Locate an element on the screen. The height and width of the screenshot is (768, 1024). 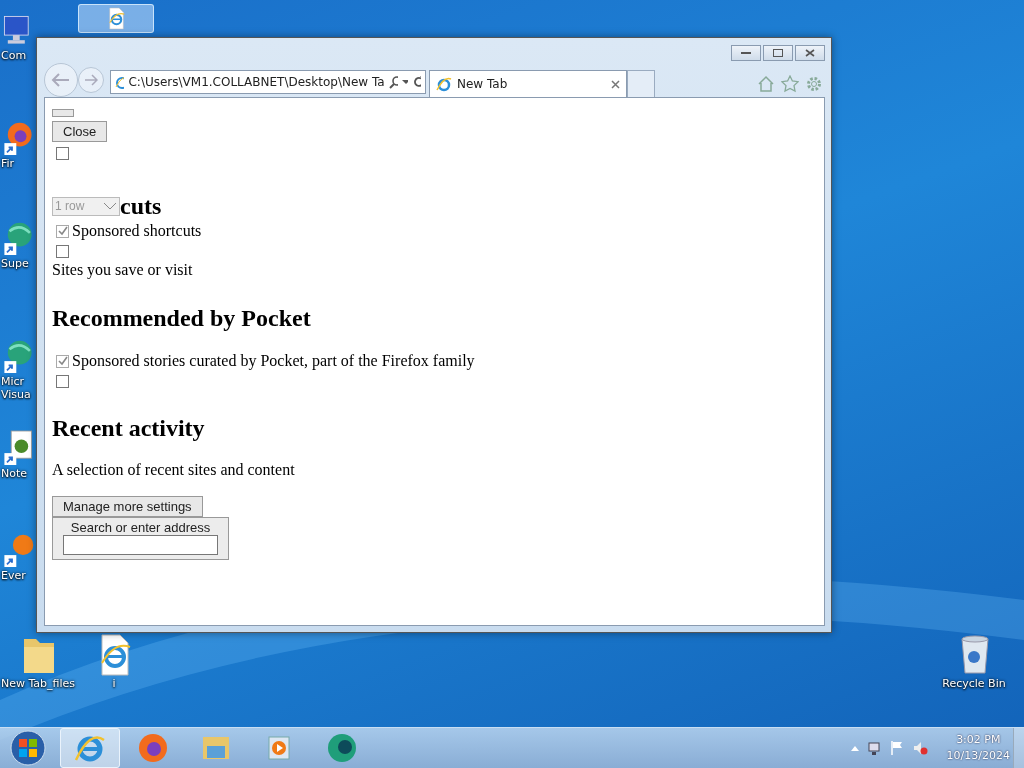
icon-label: Visua is located at coordinates (16, 394).